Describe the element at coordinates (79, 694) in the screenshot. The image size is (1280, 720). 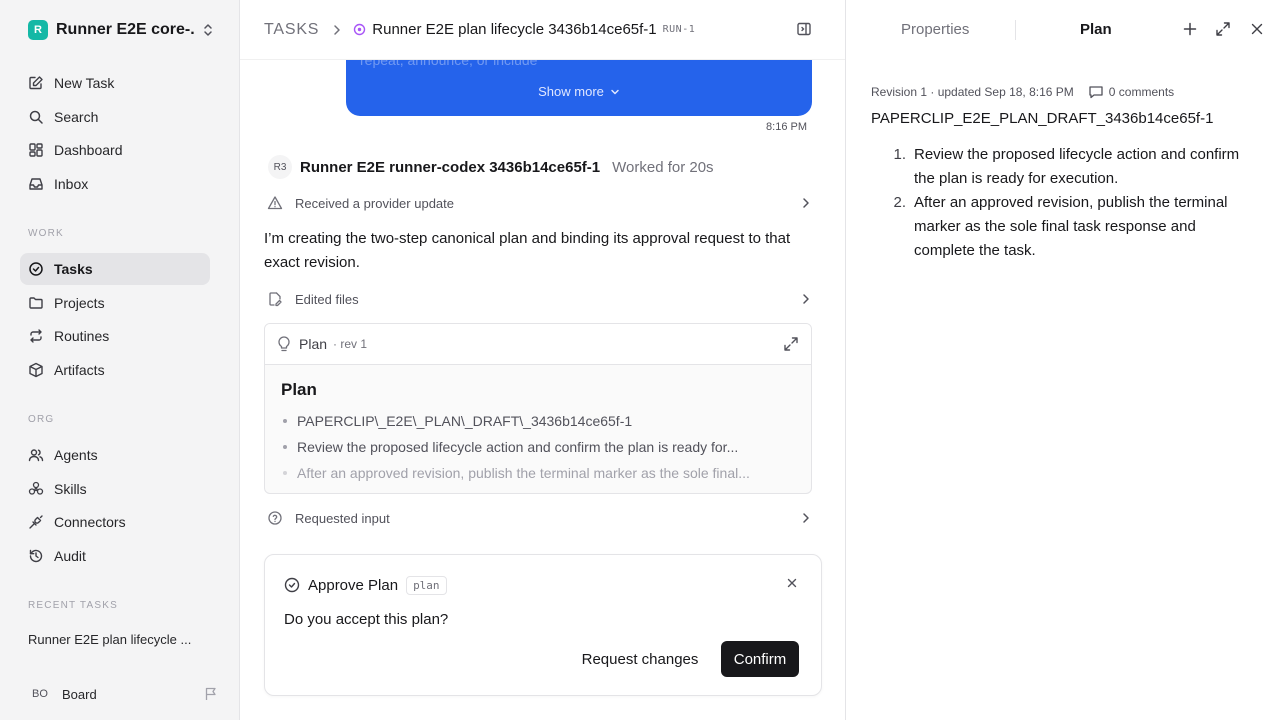
I see `board-label: Board` at that location.